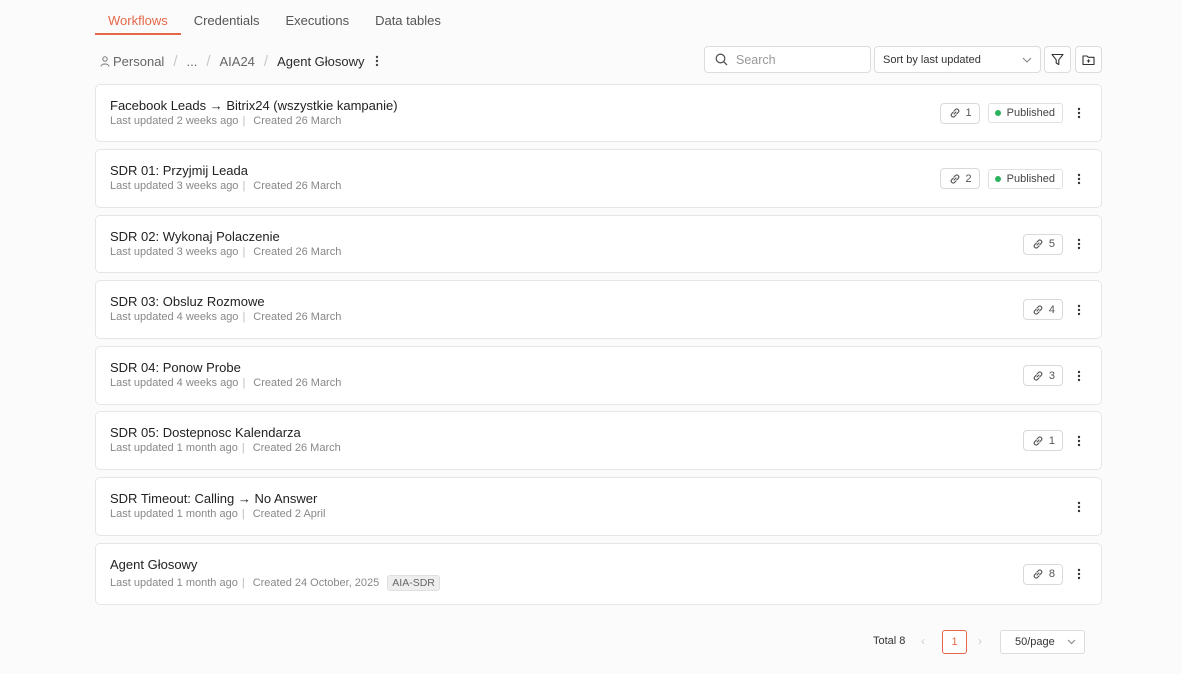 This screenshot has width=1182, height=674. Describe the element at coordinates (138, 22) in the screenshot. I see `tab-workflows: Workflows` at that location.